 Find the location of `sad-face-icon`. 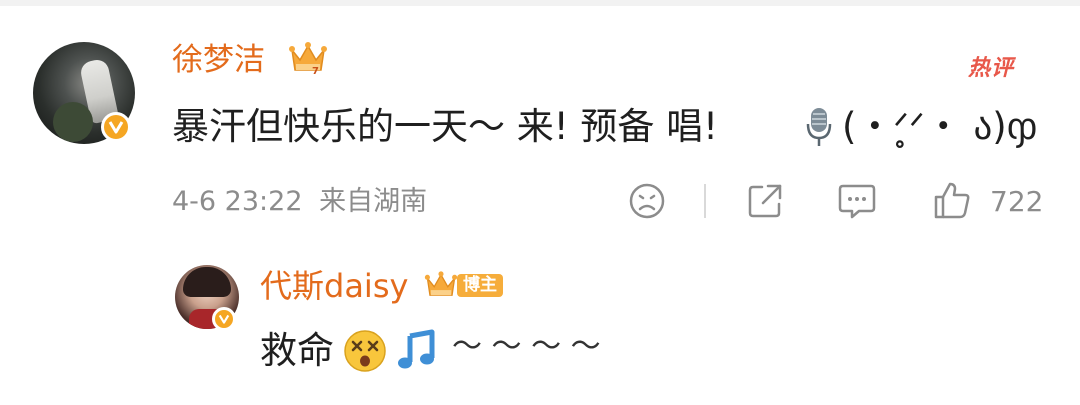

sad-face-icon is located at coordinates (647, 201).